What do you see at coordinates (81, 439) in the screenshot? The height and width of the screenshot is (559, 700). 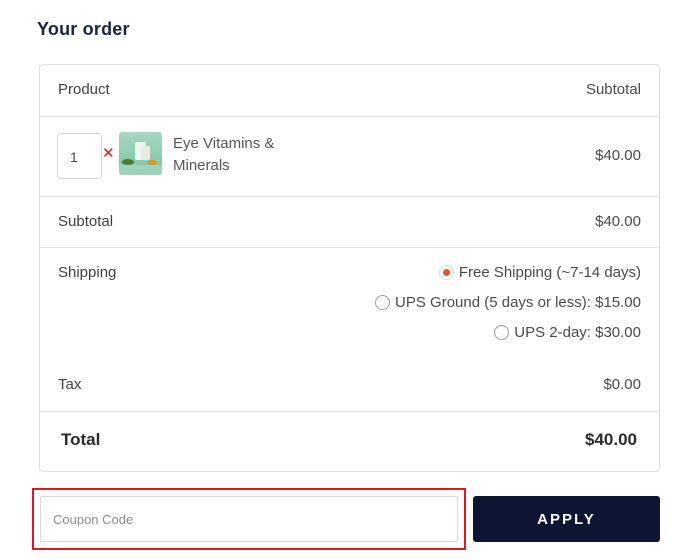 I see `total-label: Total` at bounding box center [81, 439].